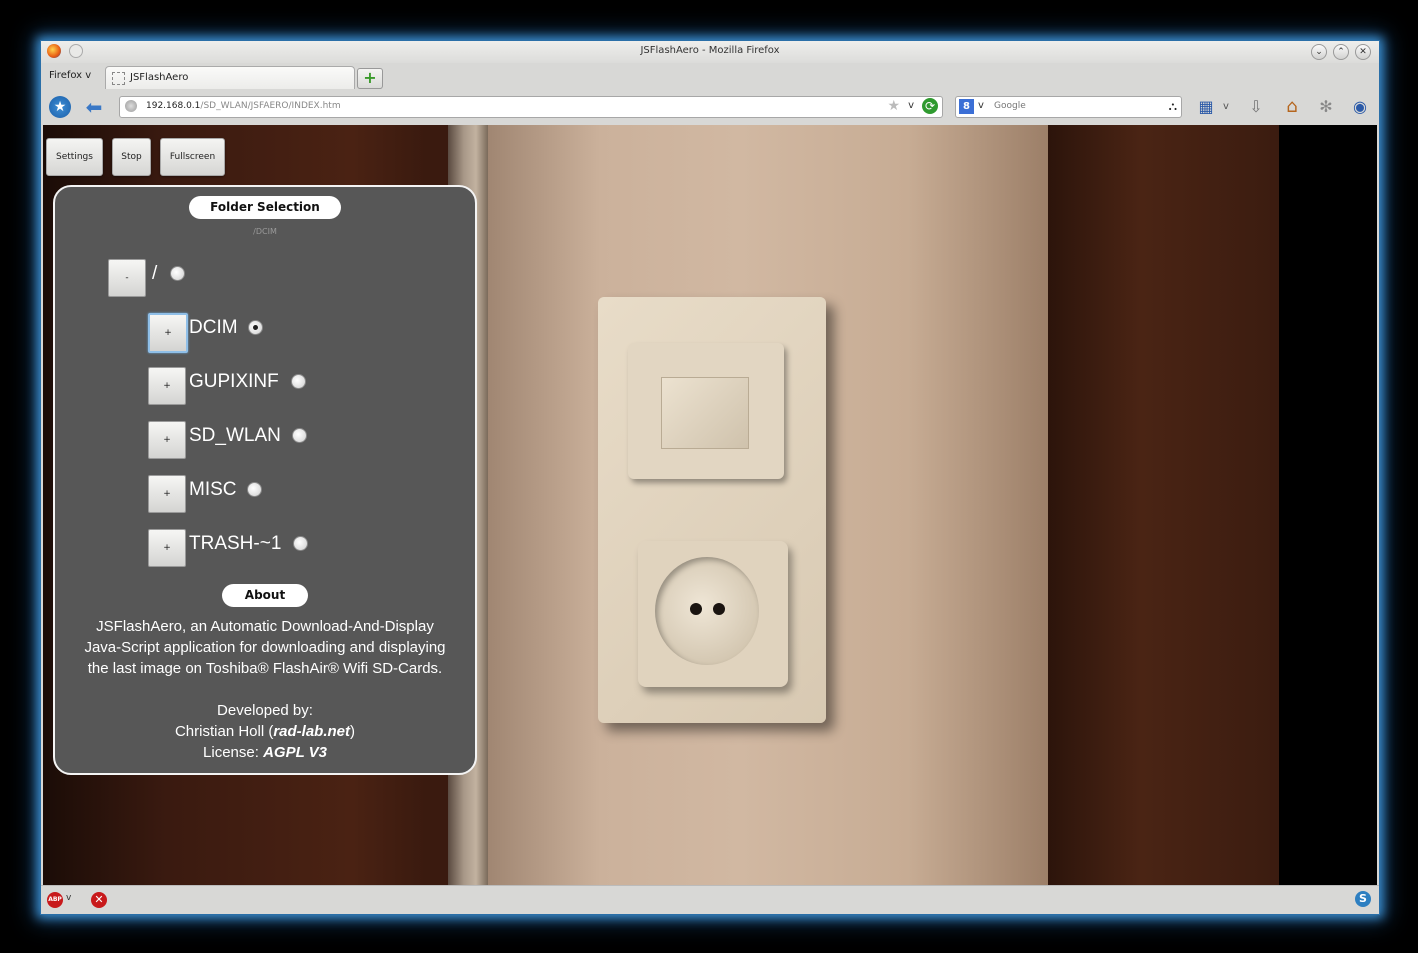 The width and height of the screenshot is (1418, 953). Describe the element at coordinates (1363, 899) in the screenshot. I see `skype-icon: S` at that location.